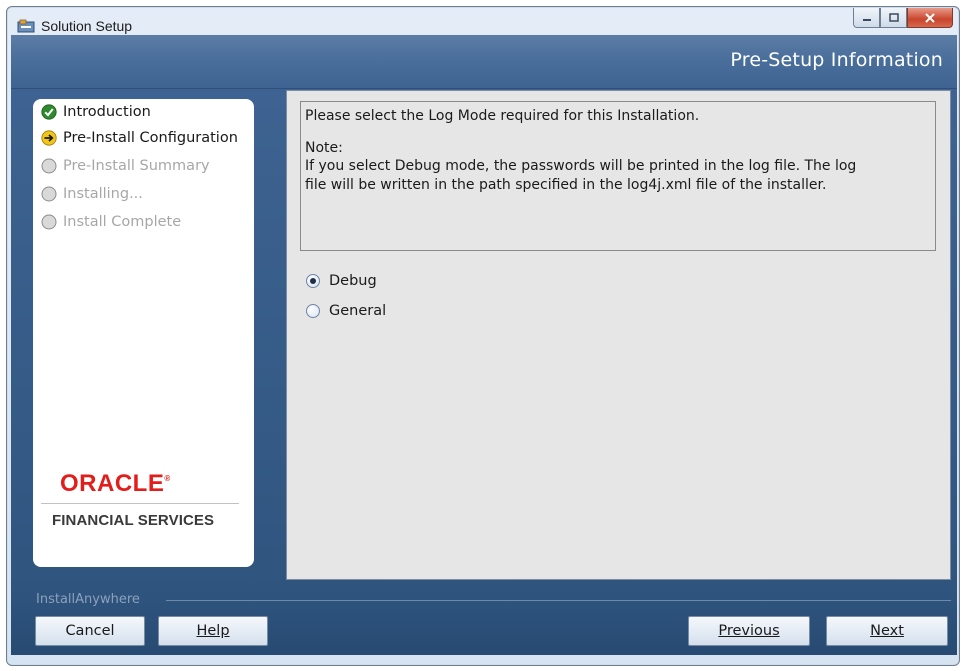  Describe the element at coordinates (150, 138) in the screenshot. I see `step-label: Pre-Install Configuration` at that location.